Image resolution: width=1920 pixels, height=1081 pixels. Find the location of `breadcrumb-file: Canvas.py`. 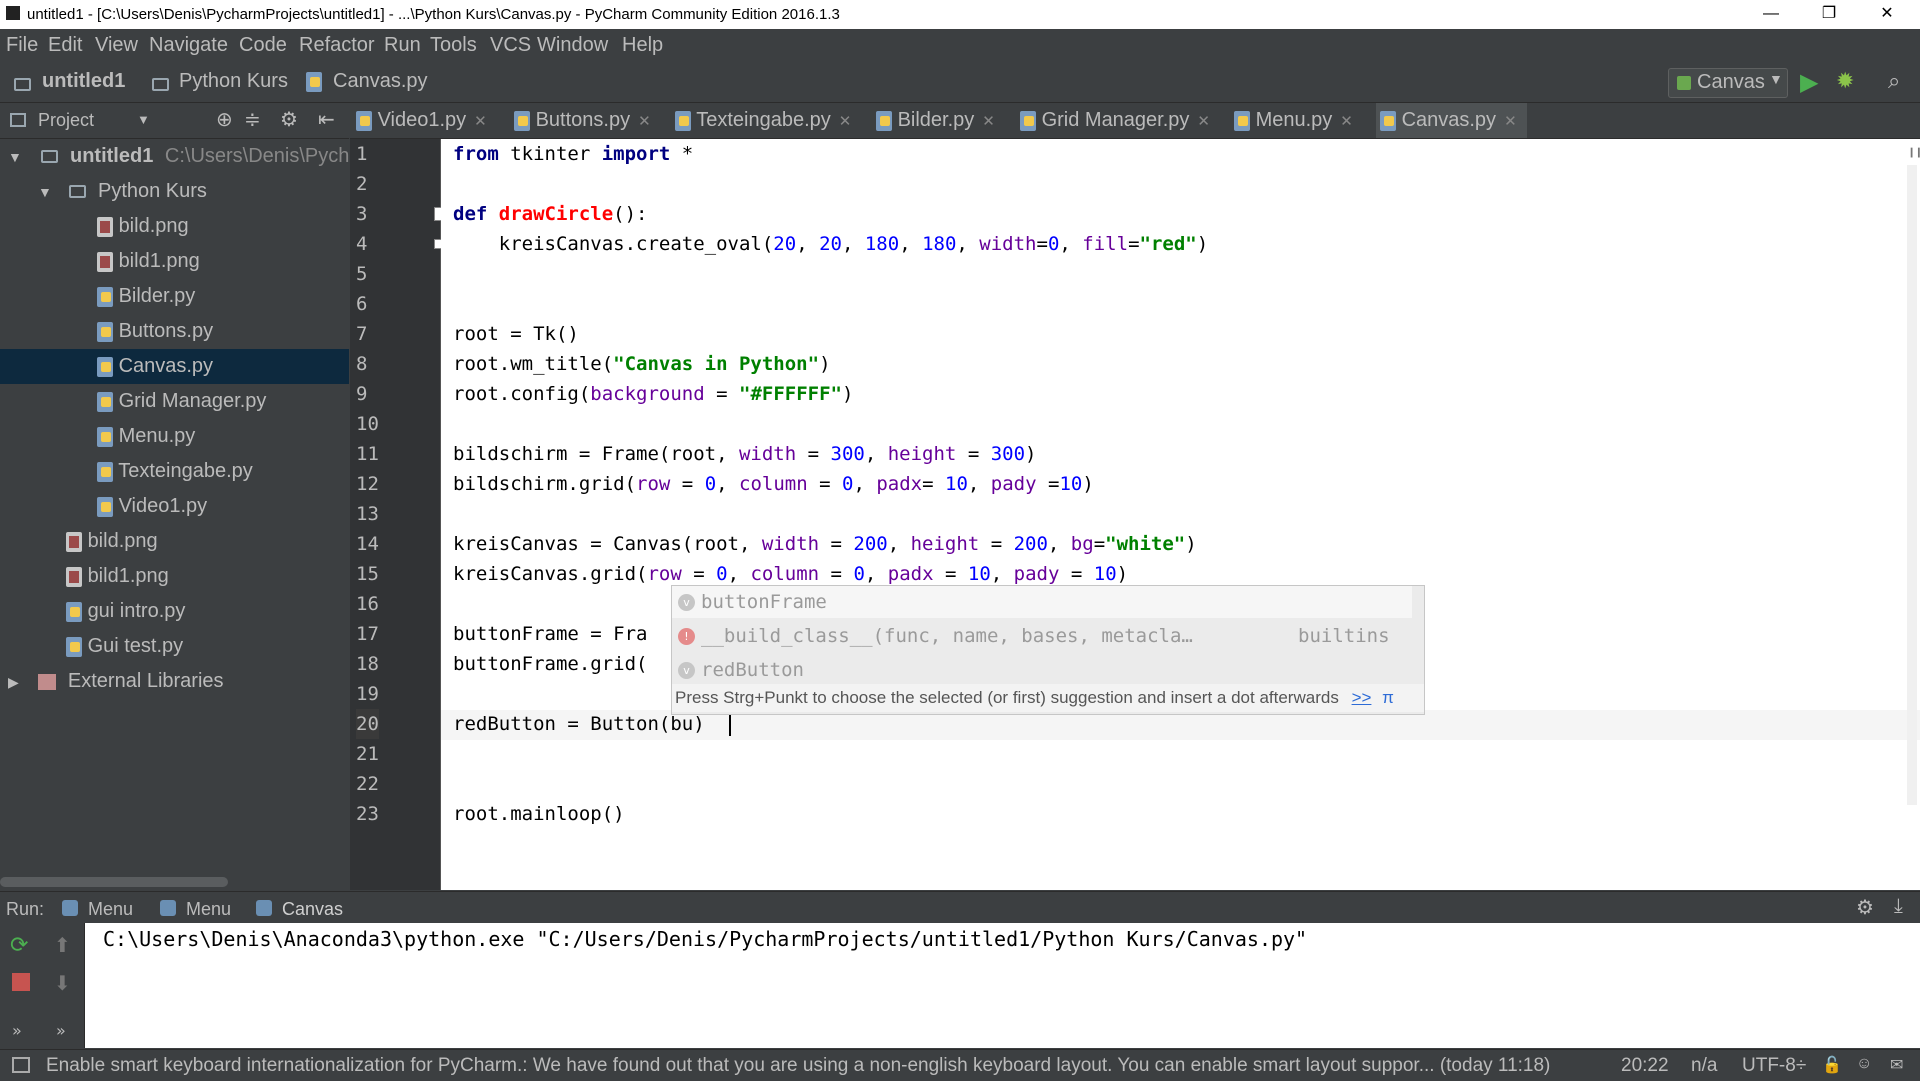

breadcrumb-file: Canvas.py is located at coordinates (380, 81).